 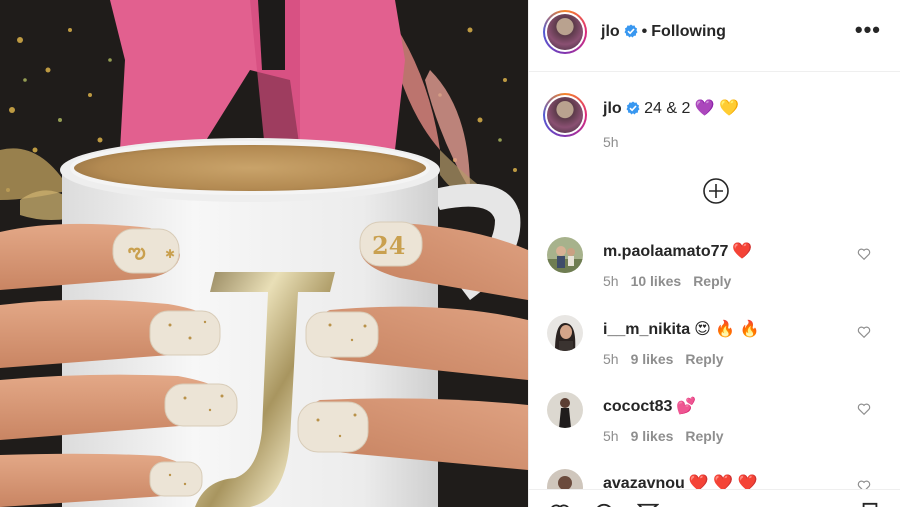 I want to click on author-username: jlo, so click(x=610, y=31).